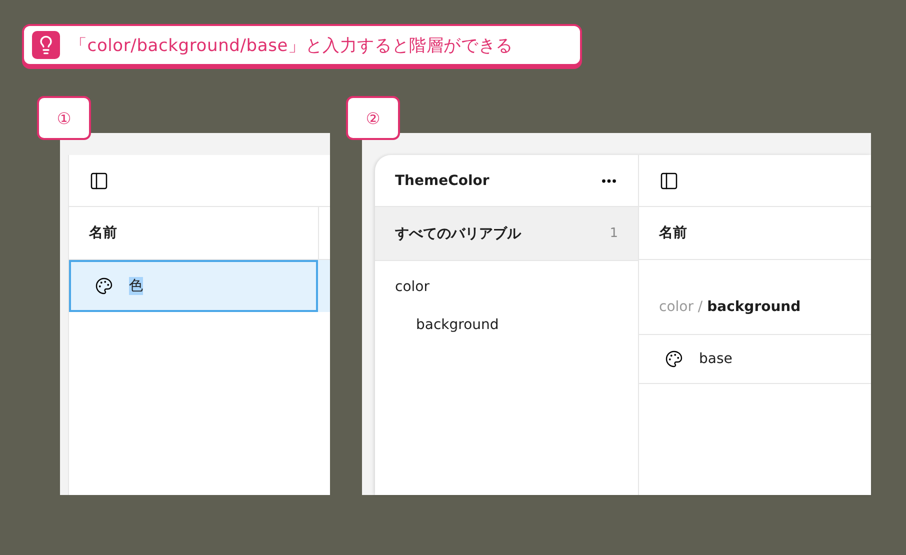 The width and height of the screenshot is (906, 555). I want to click on group-label: すべてのバリアブル, so click(458, 233).